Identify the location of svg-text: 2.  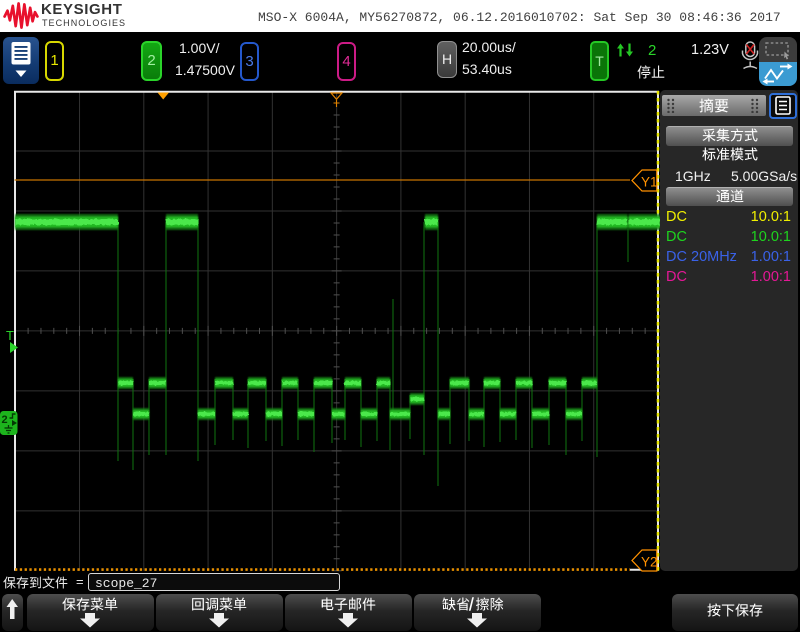
(5, 420).